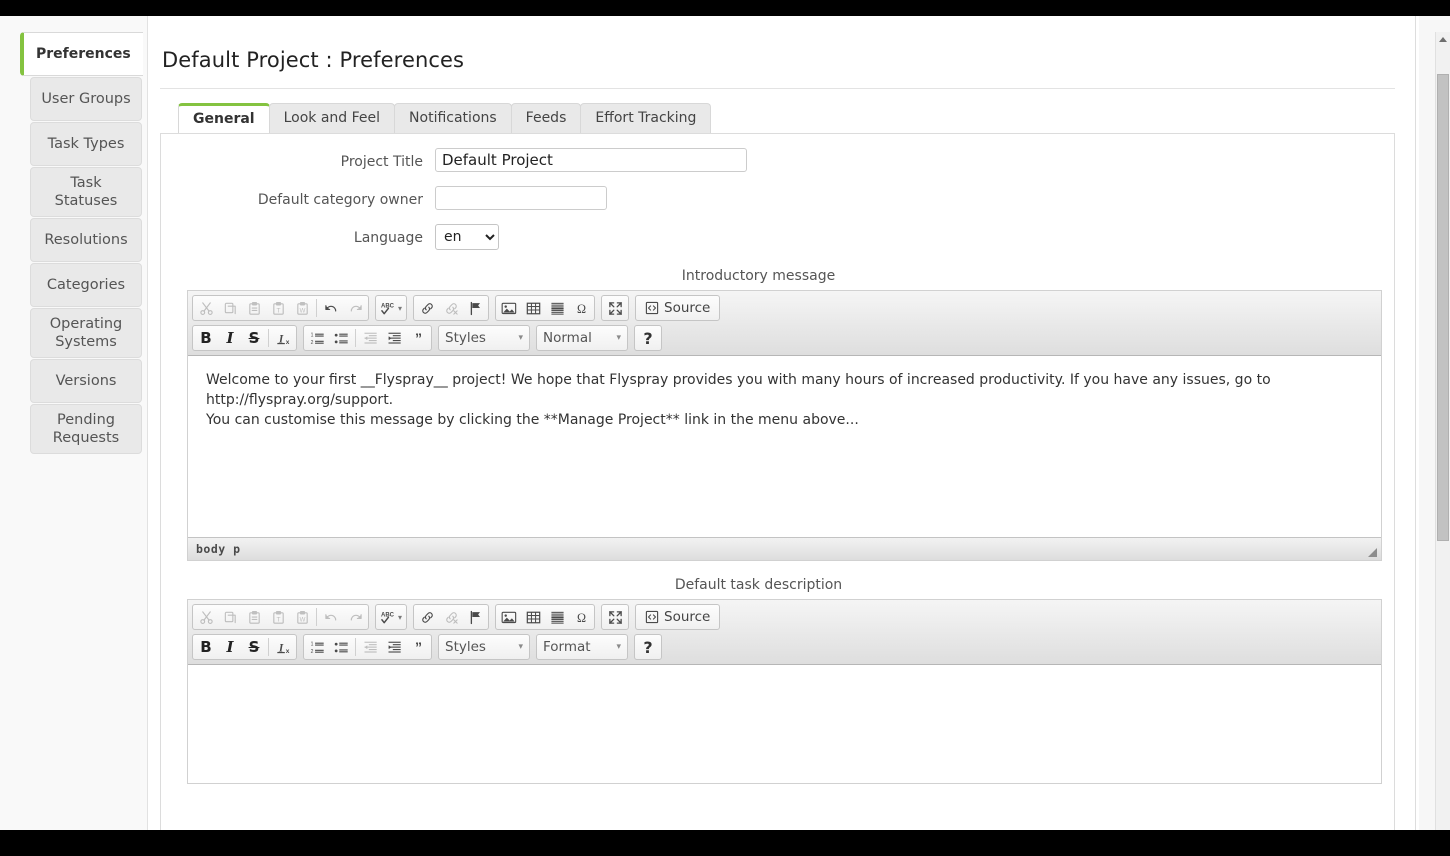 This screenshot has width=1450, height=856. What do you see at coordinates (331, 308) in the screenshot?
I see `undo-icon` at bounding box center [331, 308].